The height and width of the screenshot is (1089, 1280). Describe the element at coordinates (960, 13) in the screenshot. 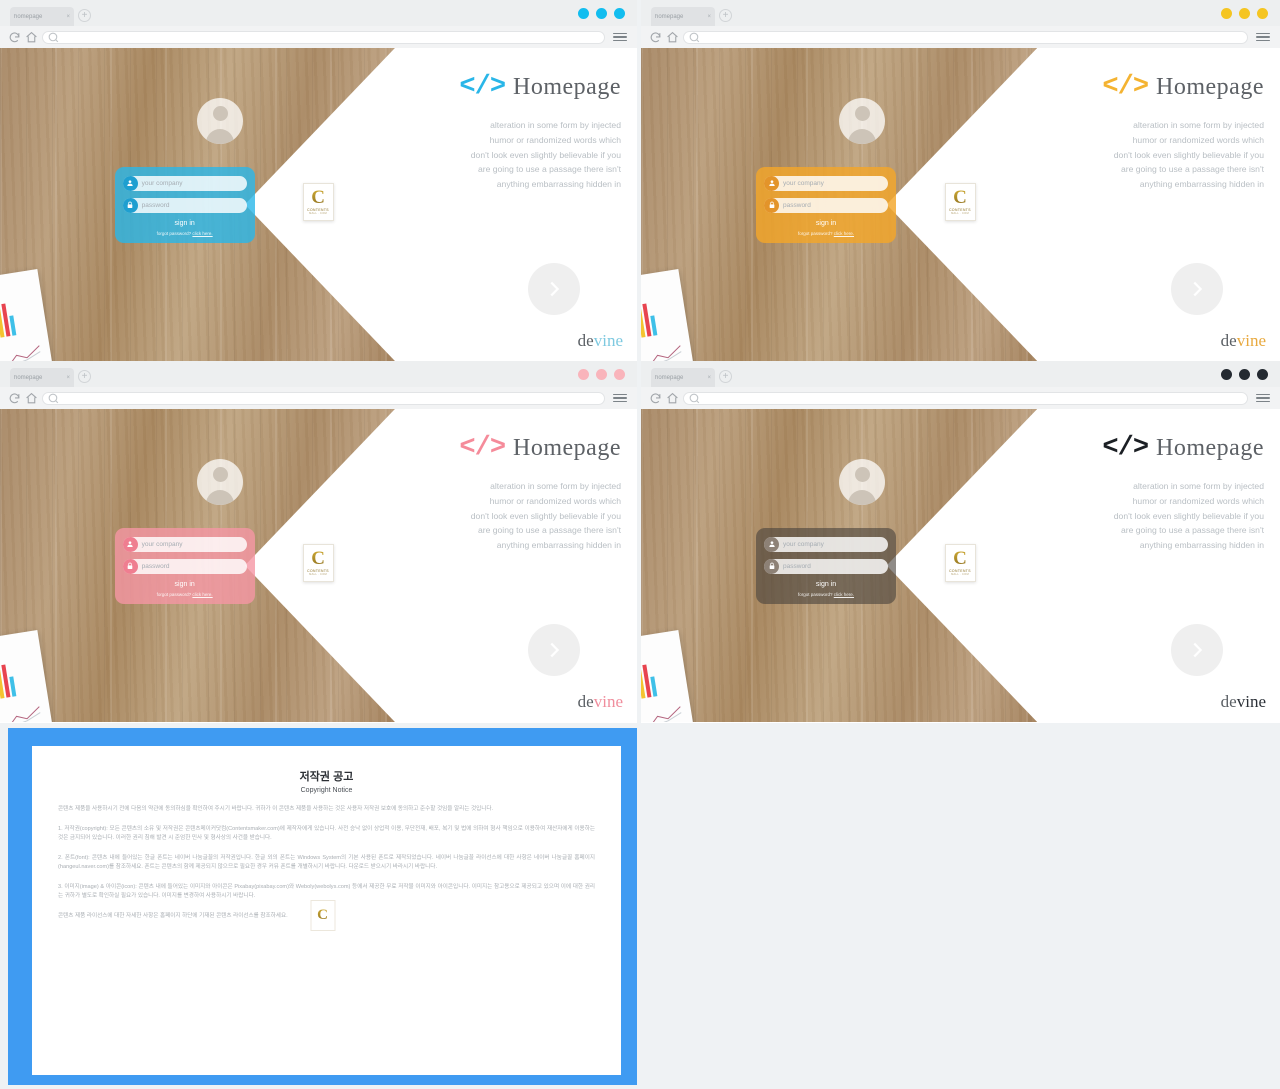

I see `tab-strip: homepage × +` at that location.